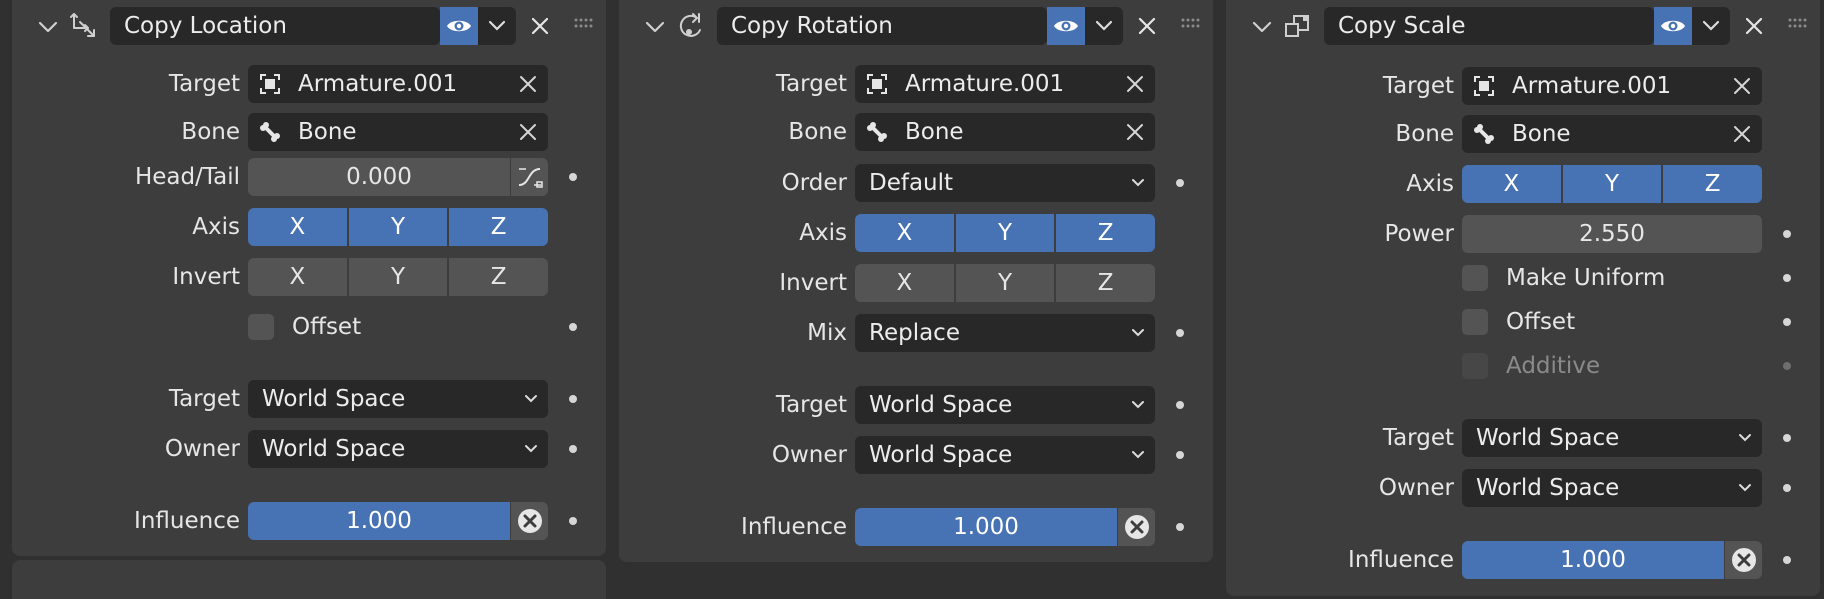  What do you see at coordinates (1475, 278) in the screenshot?
I see `make-uniform-checkbox` at bounding box center [1475, 278].